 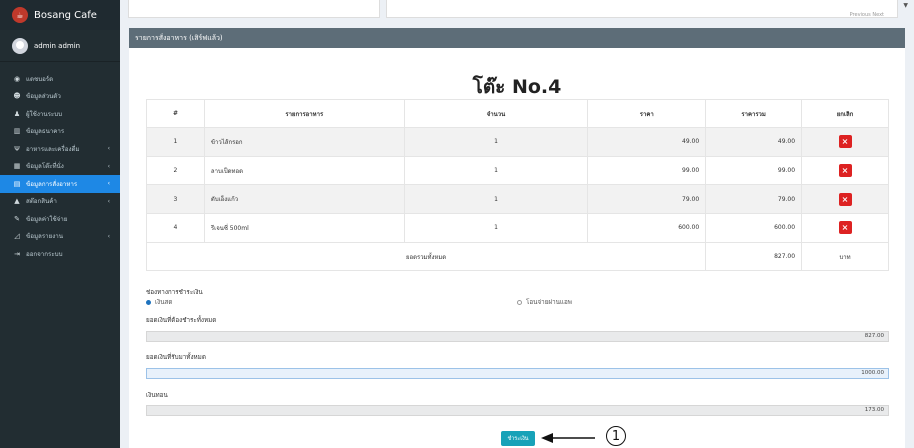 What do you see at coordinates (175, 142) in the screenshot?
I see `row-no: 1` at bounding box center [175, 142].